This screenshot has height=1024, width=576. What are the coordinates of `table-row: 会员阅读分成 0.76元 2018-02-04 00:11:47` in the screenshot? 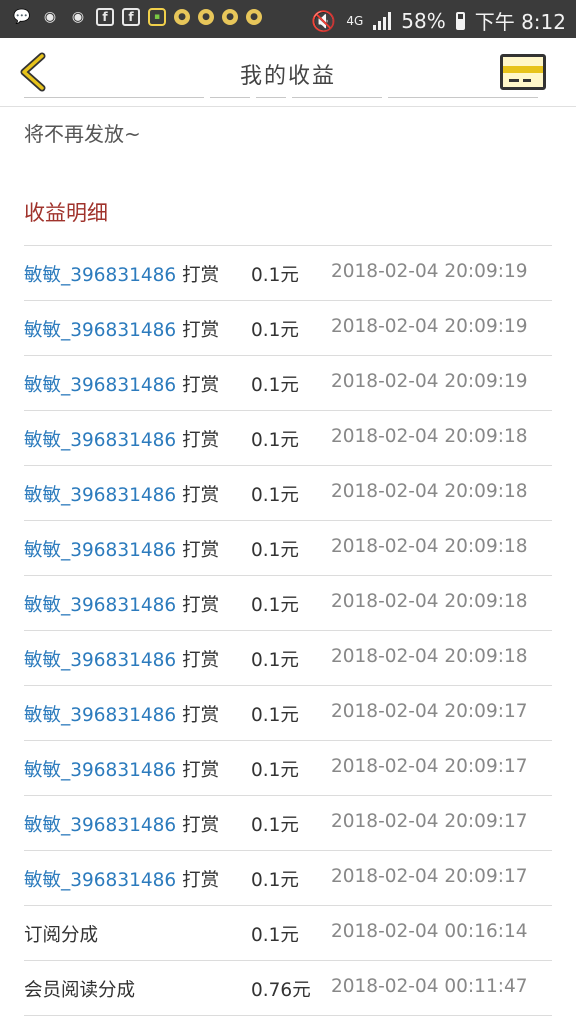 It's located at (288, 988).